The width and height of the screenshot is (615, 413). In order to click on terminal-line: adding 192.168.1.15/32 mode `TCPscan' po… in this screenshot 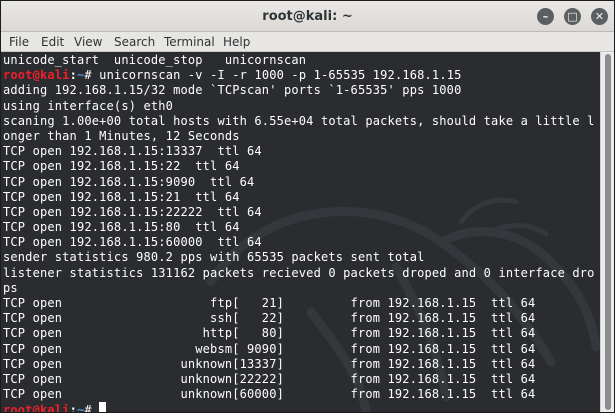, I will do `click(232, 90)`.